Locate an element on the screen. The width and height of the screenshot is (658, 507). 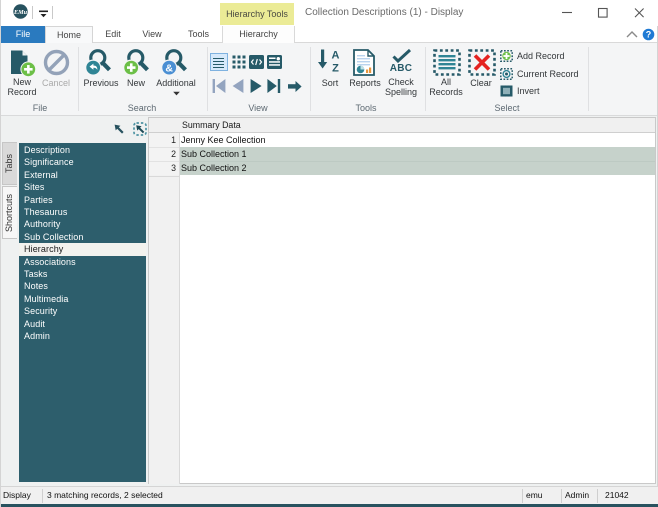
svg-text: A is located at coordinates (336, 56).